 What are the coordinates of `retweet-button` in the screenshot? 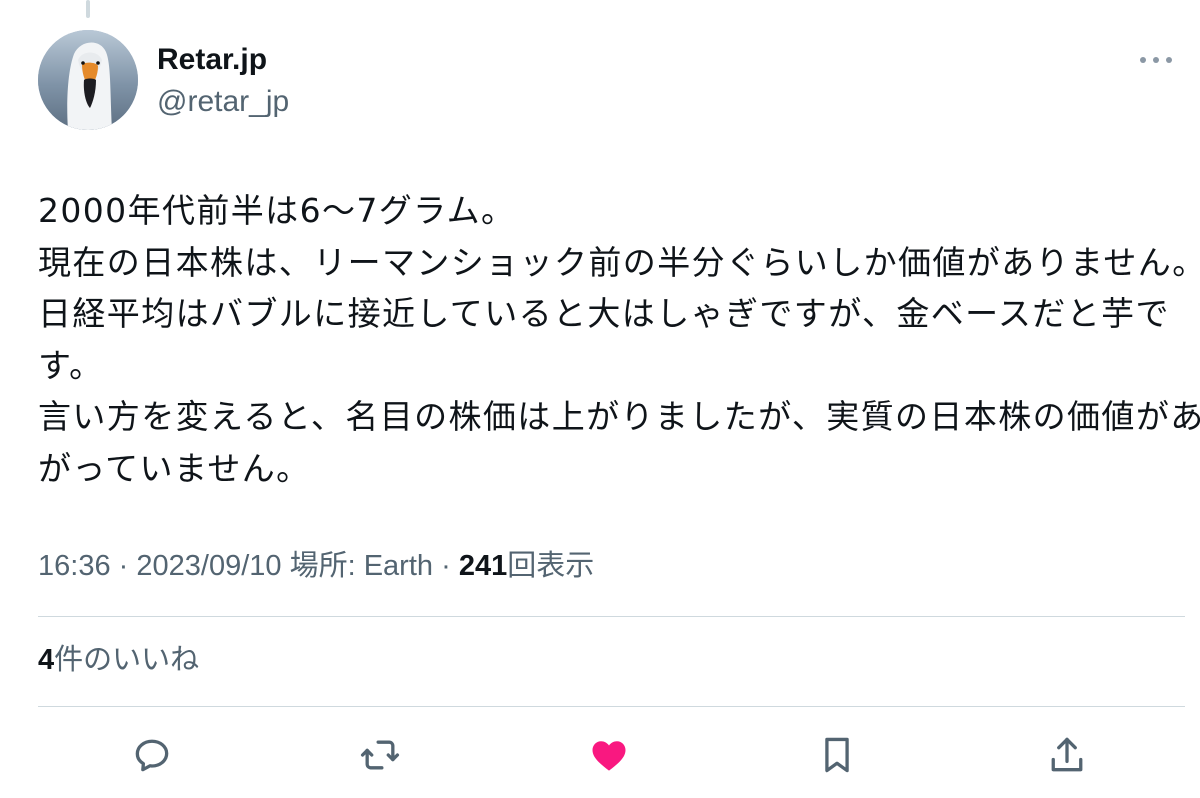 It's located at (380, 755).